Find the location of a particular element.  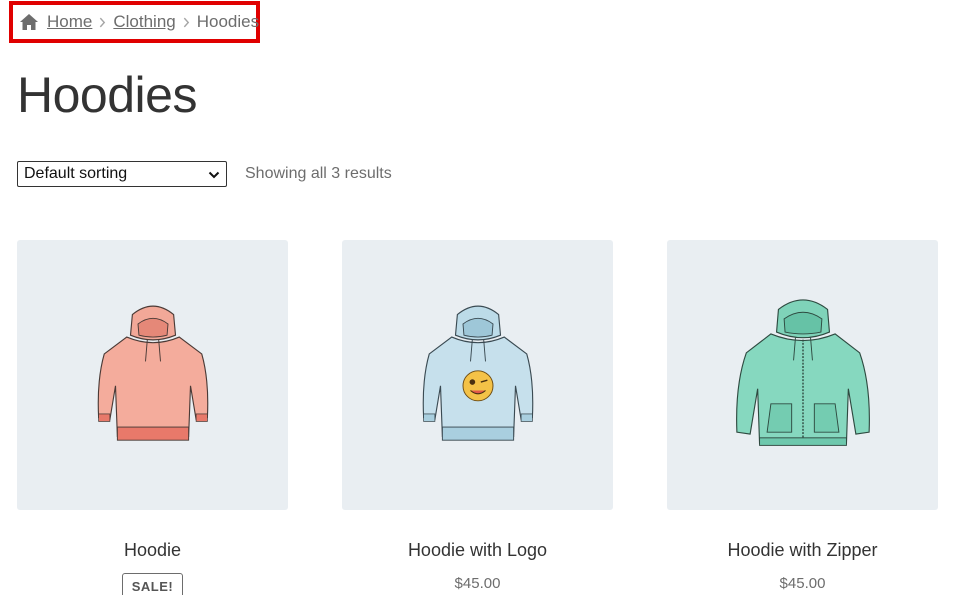

hoodie-image is located at coordinates (152, 373).